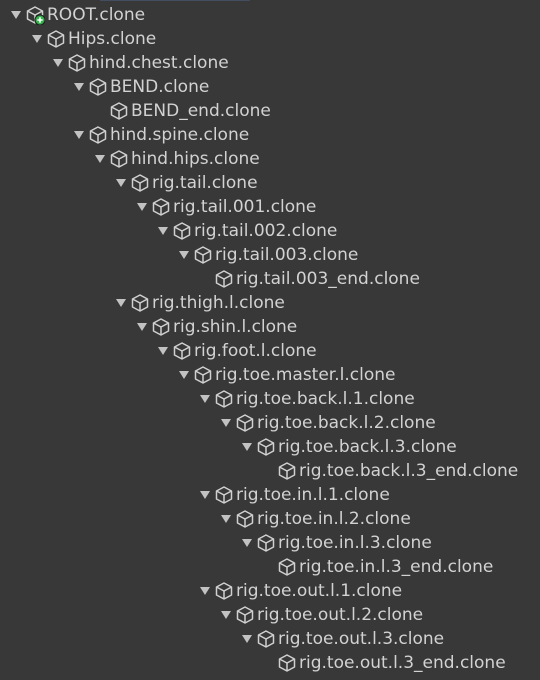 Image resolution: width=540 pixels, height=680 pixels. I want to click on hierarchy-item-label: rig.toe.back.l.3_end.clone, so click(409, 471).